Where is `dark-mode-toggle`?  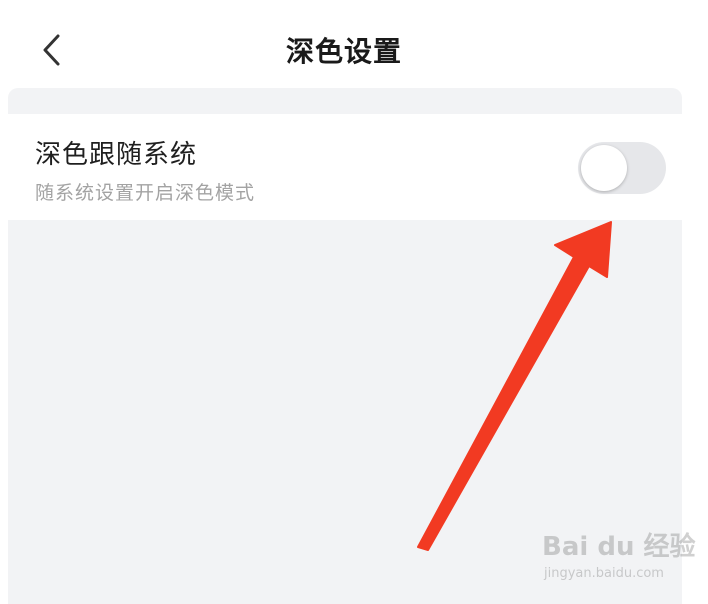 dark-mode-toggle is located at coordinates (622, 168).